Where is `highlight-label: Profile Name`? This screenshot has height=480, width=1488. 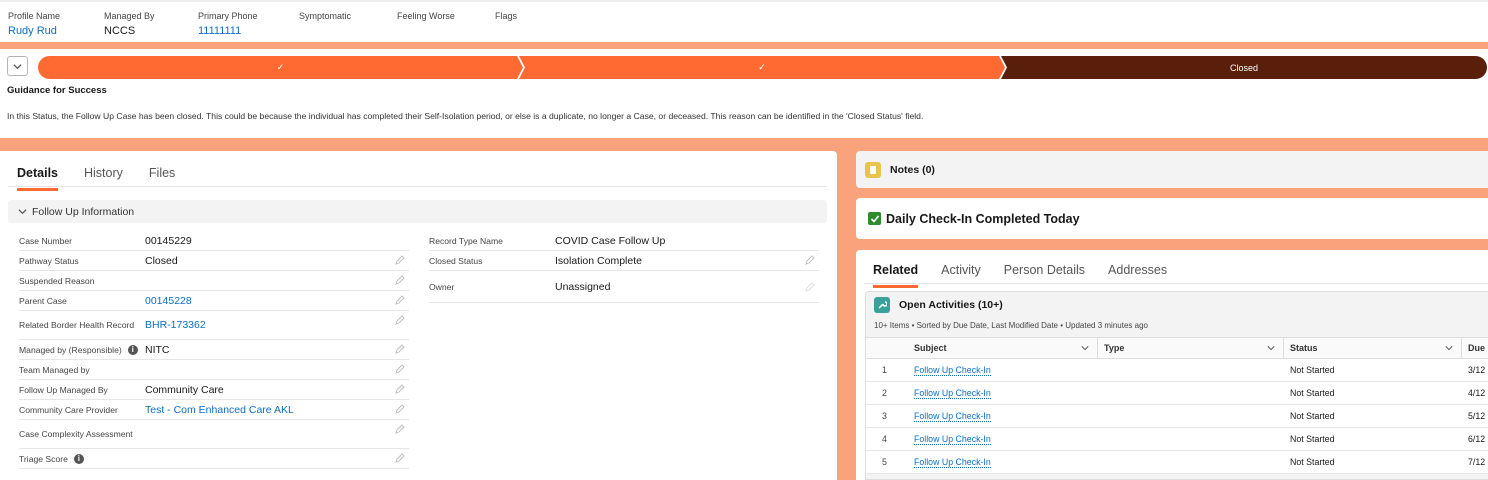 highlight-label: Profile Name is located at coordinates (34, 16).